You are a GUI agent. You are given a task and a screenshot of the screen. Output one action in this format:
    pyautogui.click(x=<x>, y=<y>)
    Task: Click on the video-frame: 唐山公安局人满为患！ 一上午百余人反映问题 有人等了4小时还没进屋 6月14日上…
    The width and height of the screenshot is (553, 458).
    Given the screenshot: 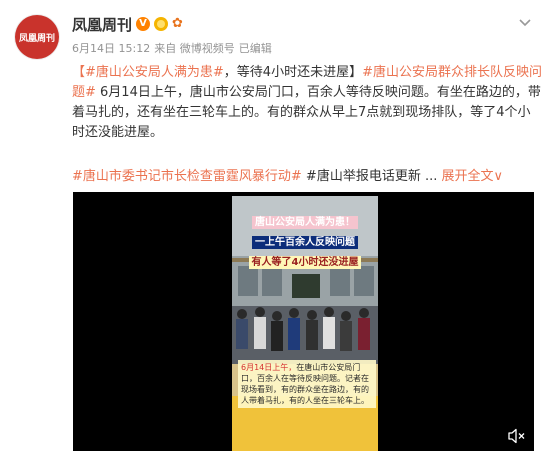 What is the action you would take?
    pyautogui.click(x=305, y=323)
    